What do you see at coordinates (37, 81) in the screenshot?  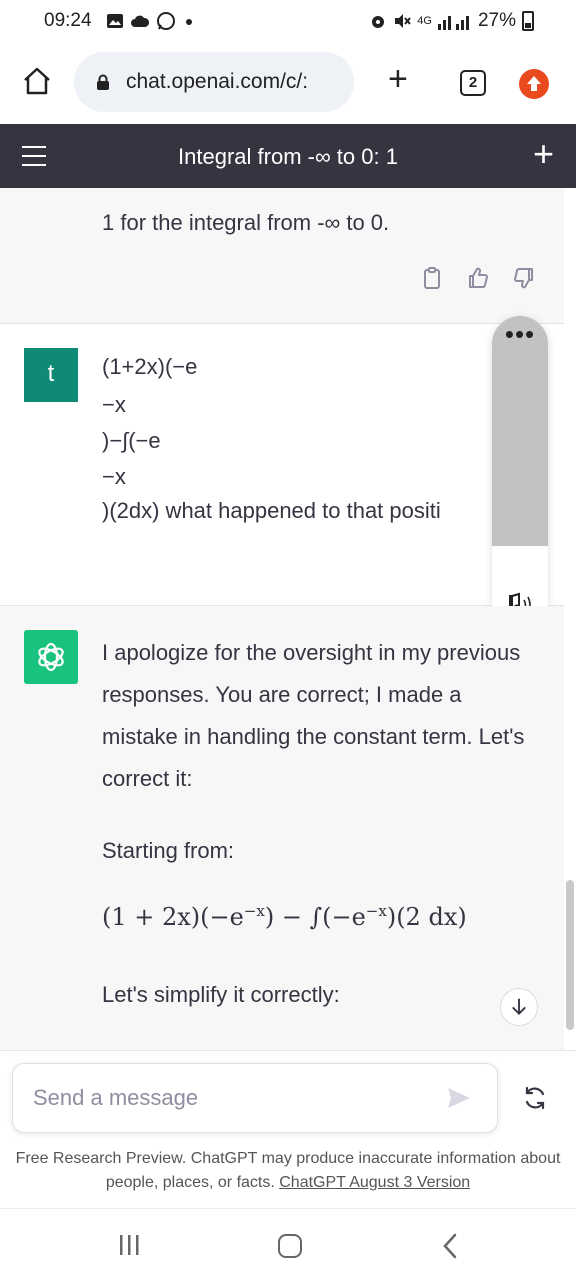 I see `home-icon` at bounding box center [37, 81].